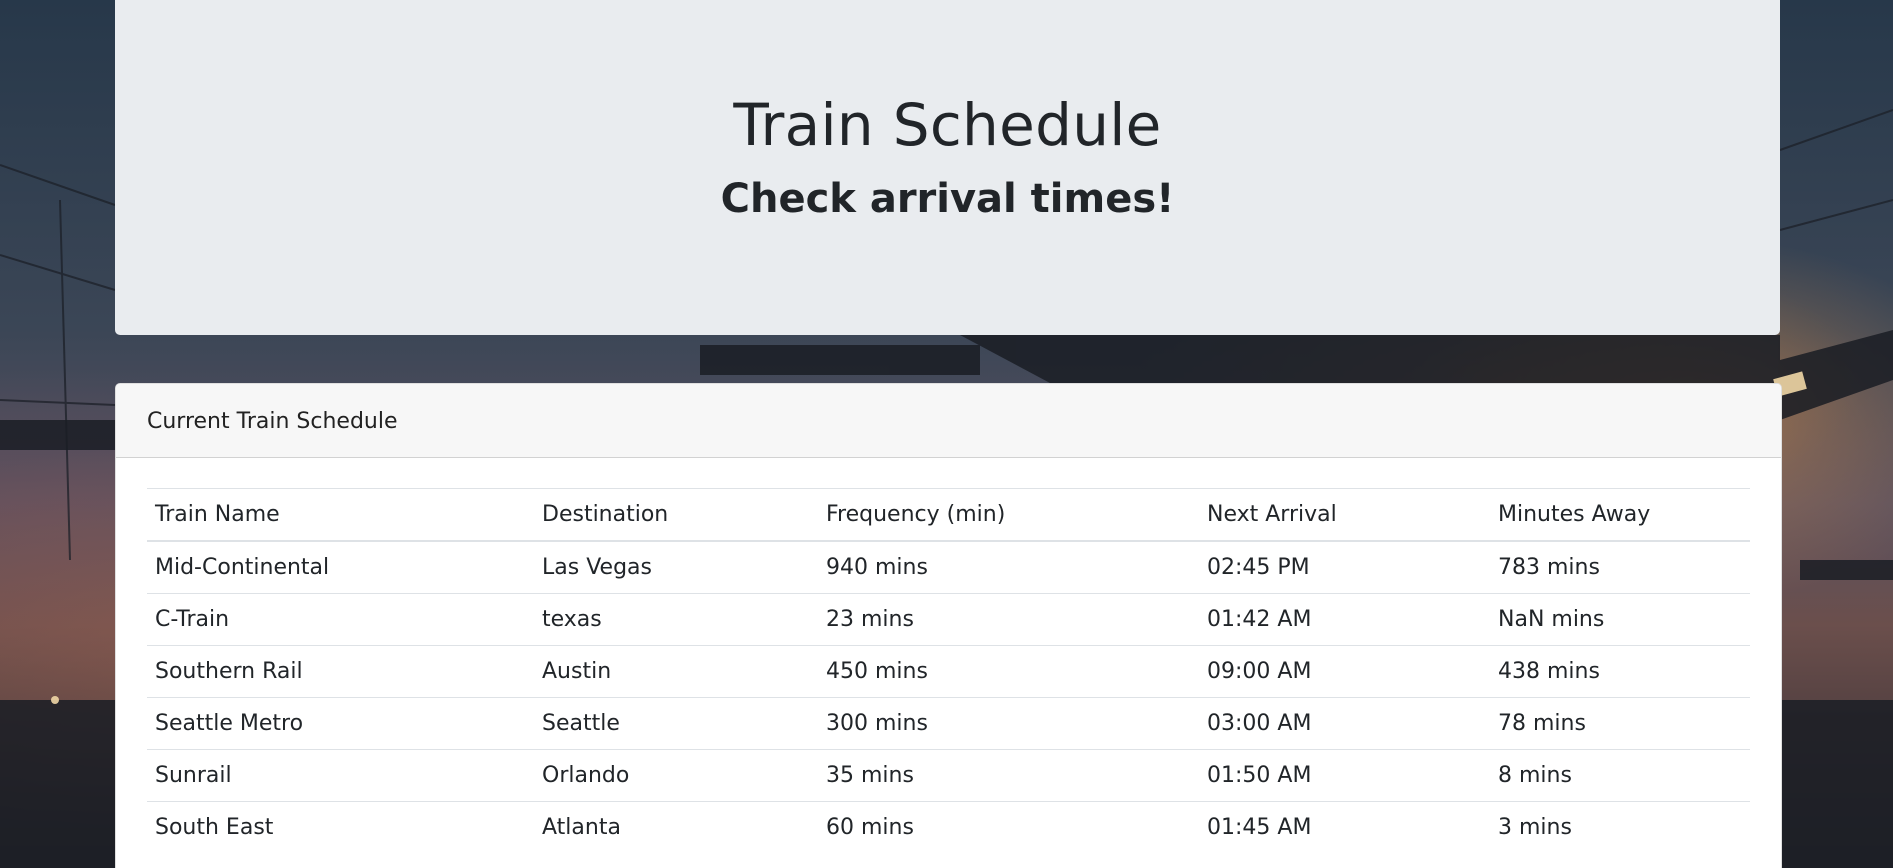 This screenshot has width=1893, height=868. I want to click on cell-destination: Austin, so click(676, 671).